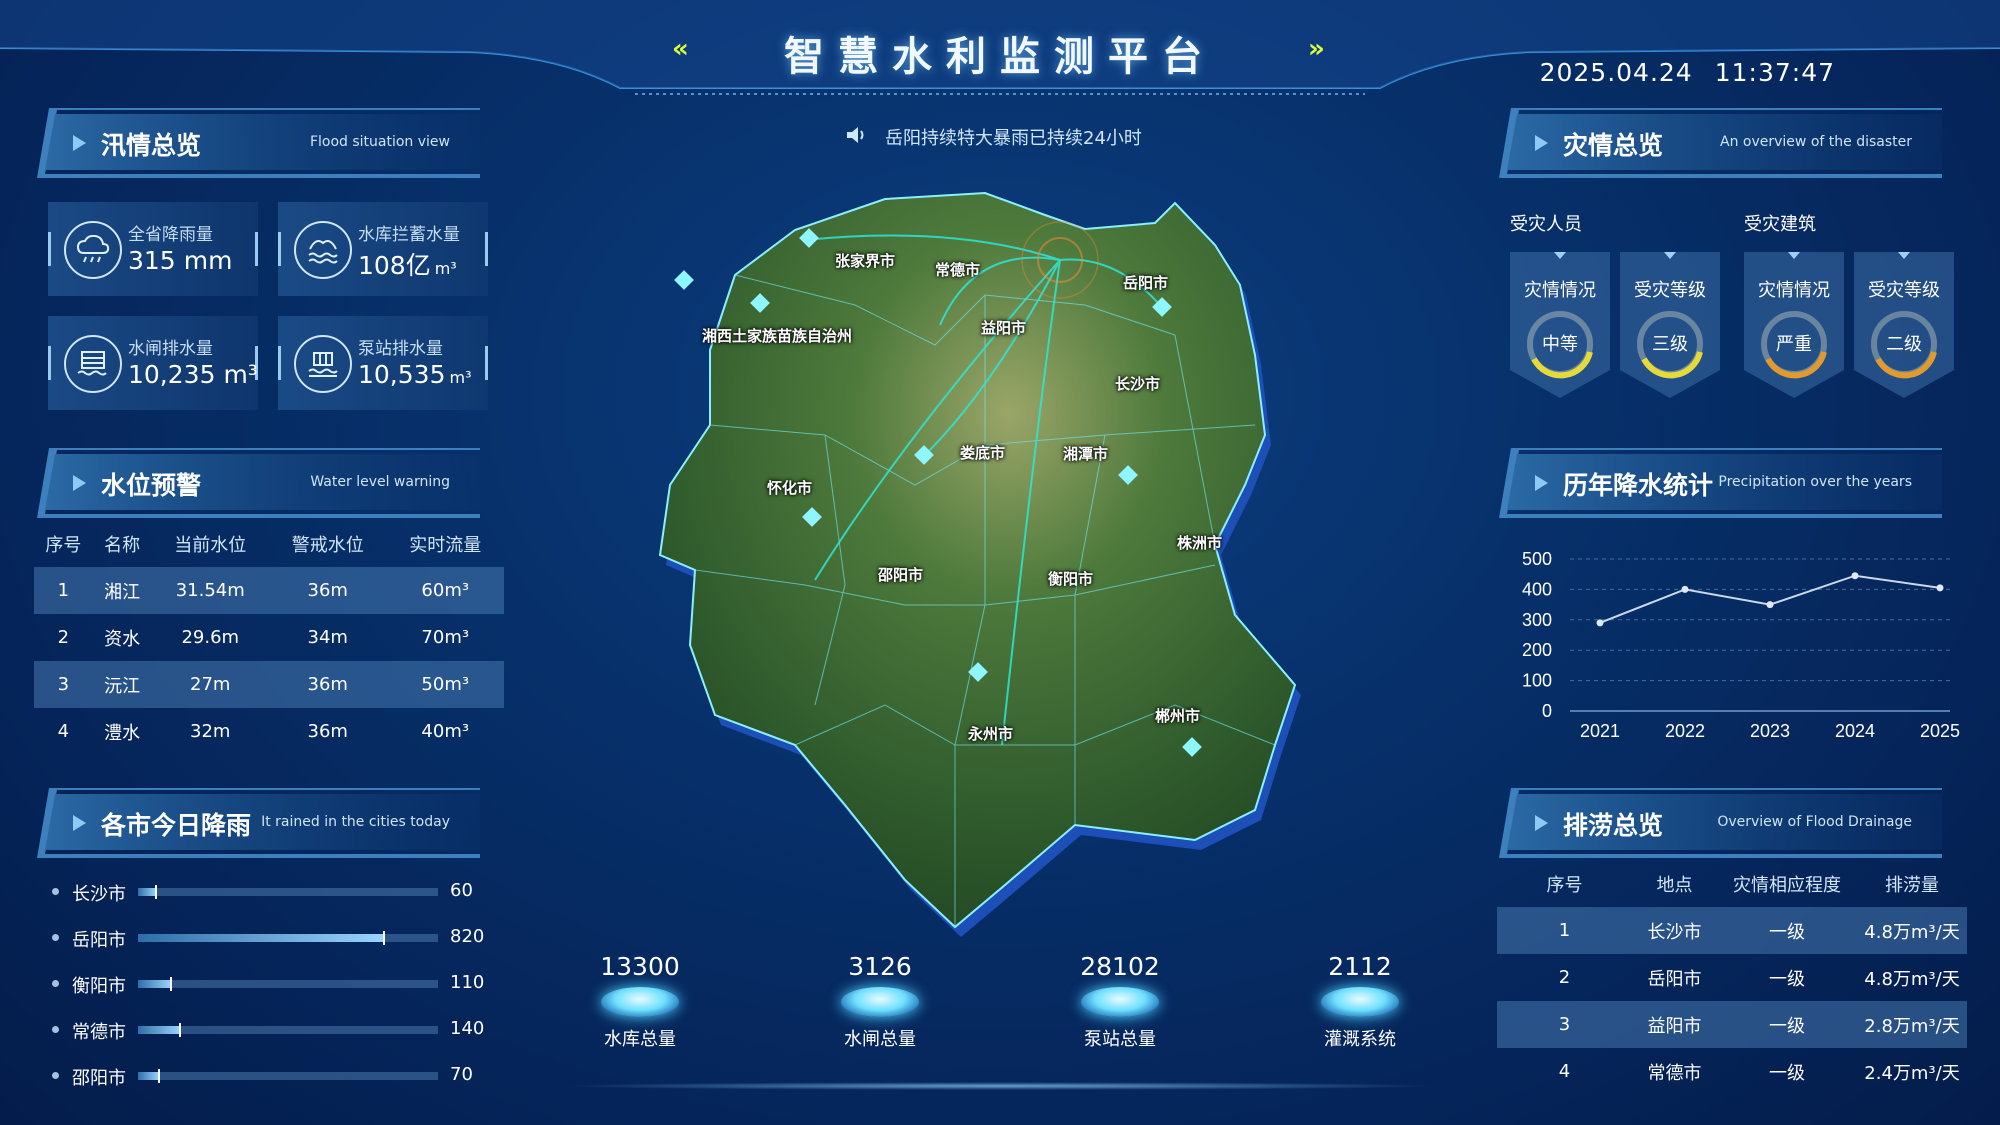  I want to click on disaster-section-header: 灾情总览 An overview of the disaster, so click(1719, 143).